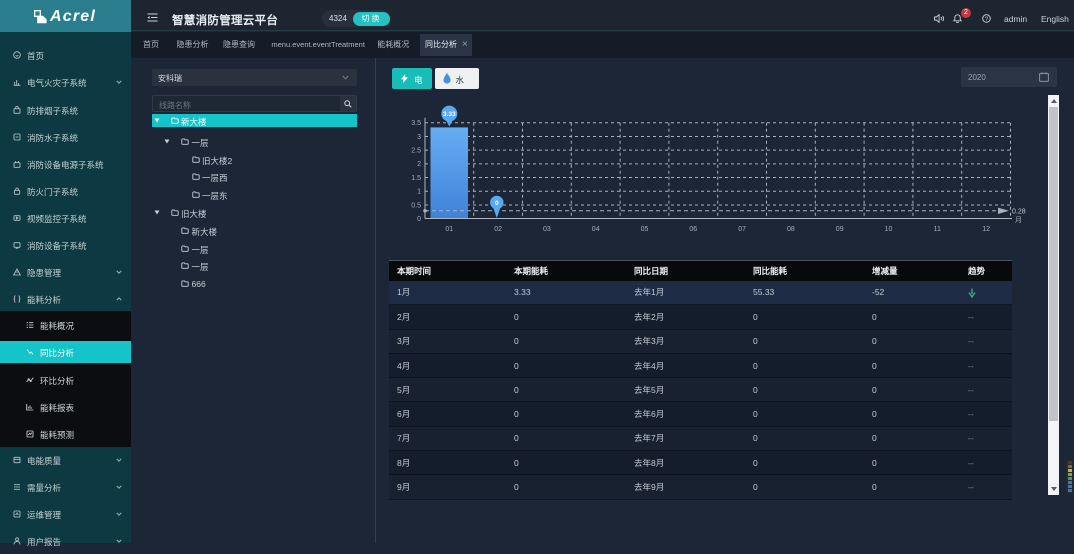  Describe the element at coordinates (547, 229) in the screenshot. I see `svg-text: 03` at that location.